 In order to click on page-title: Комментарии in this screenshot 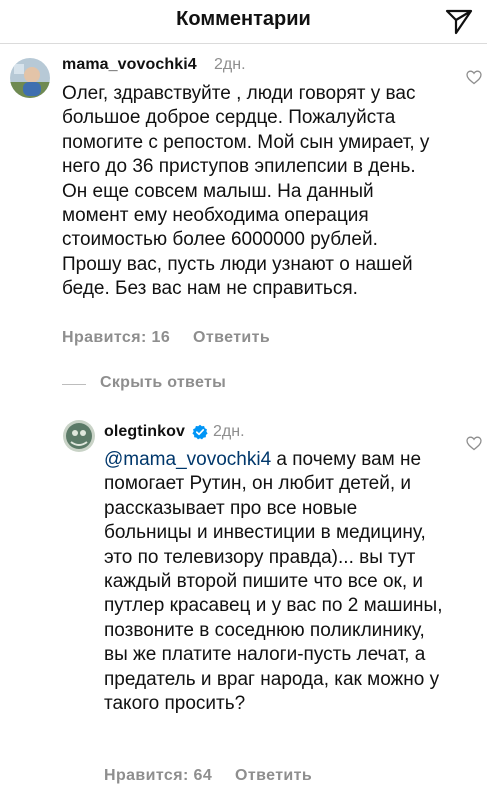, I will do `click(243, 19)`.